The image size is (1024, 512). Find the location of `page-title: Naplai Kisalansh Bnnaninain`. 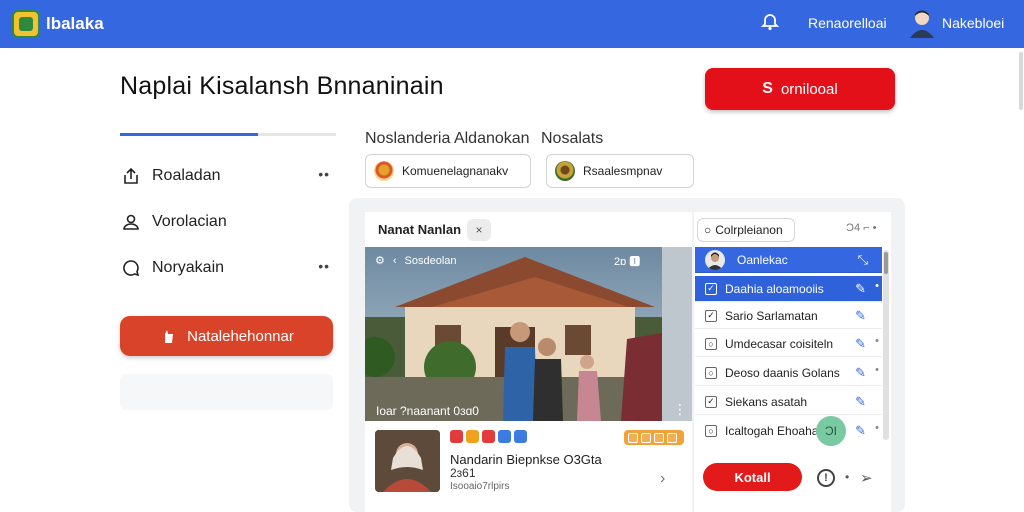

page-title: Naplai Kisalansh Bnnaninain is located at coordinates (282, 86).